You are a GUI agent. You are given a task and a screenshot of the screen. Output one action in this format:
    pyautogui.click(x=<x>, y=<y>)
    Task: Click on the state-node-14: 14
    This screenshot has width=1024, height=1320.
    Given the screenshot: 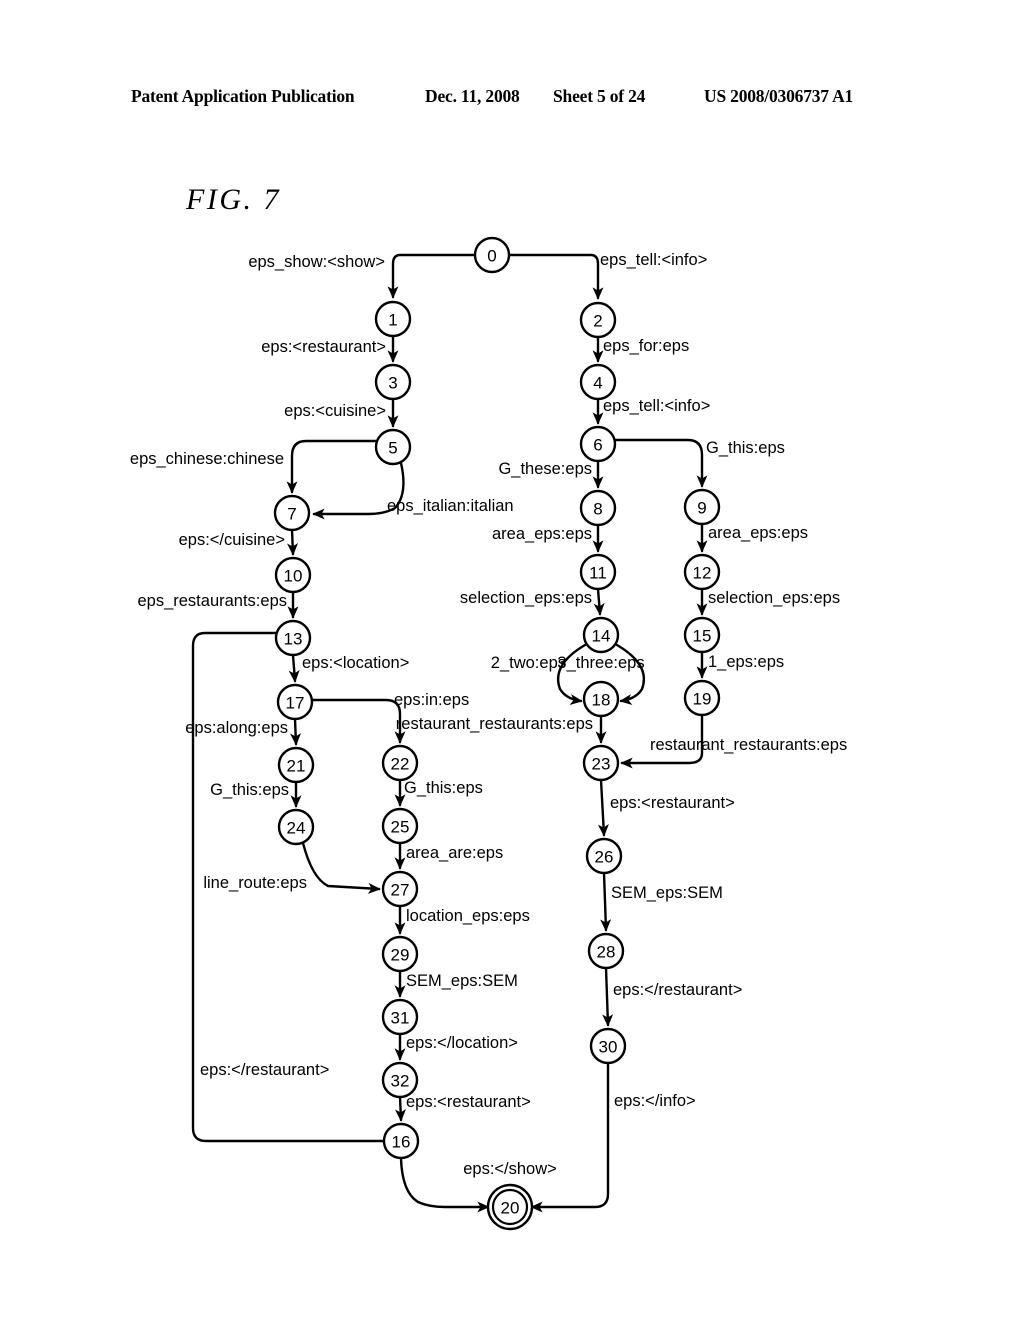 What is the action you would take?
    pyautogui.click(x=601, y=635)
    